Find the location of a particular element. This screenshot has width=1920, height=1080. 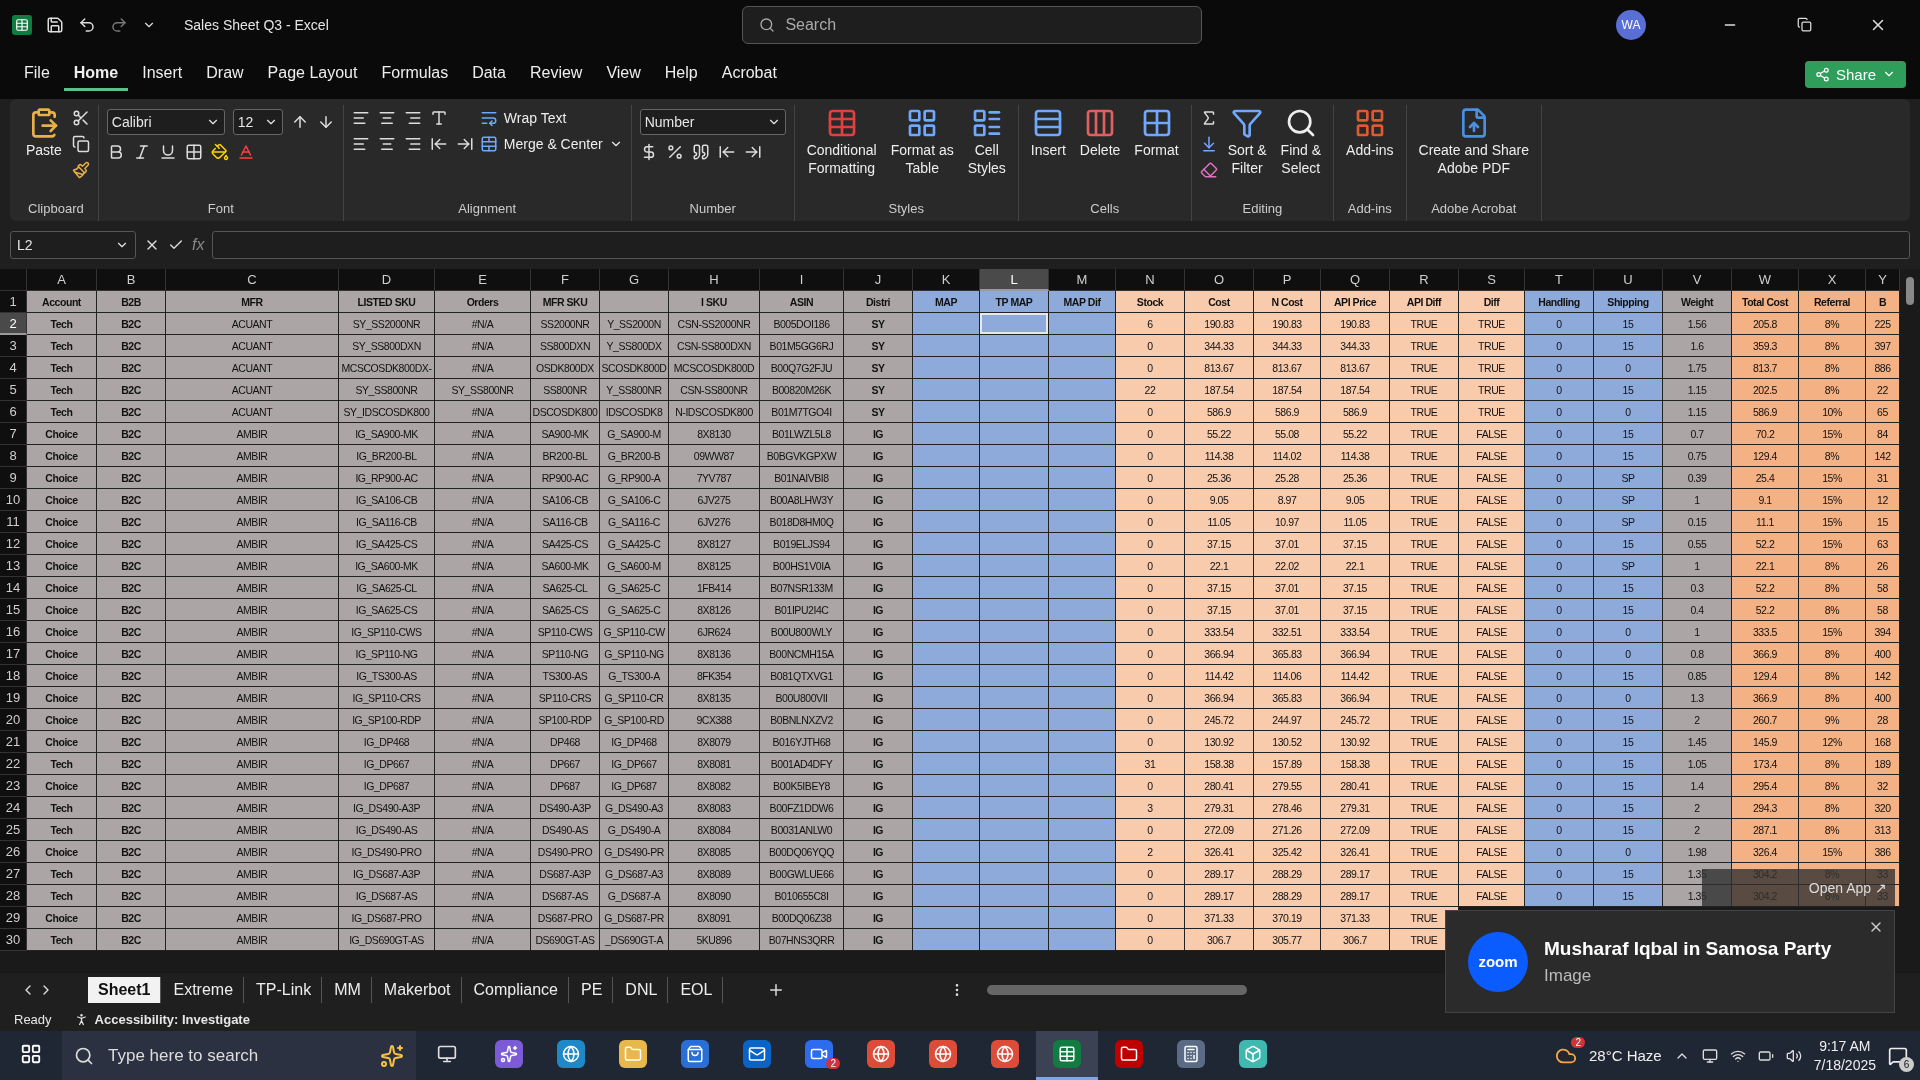

row-header: 22 is located at coordinates (13, 764).